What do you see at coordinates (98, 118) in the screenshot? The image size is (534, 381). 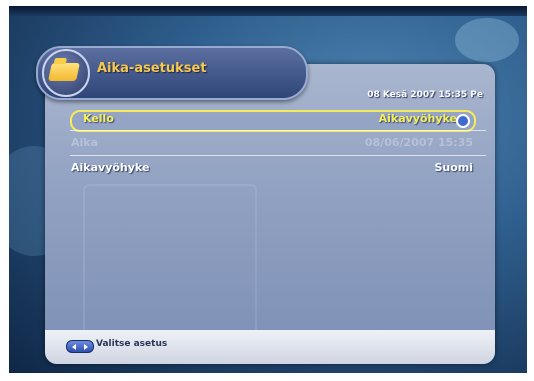 I see `row-label: Kello` at bounding box center [98, 118].